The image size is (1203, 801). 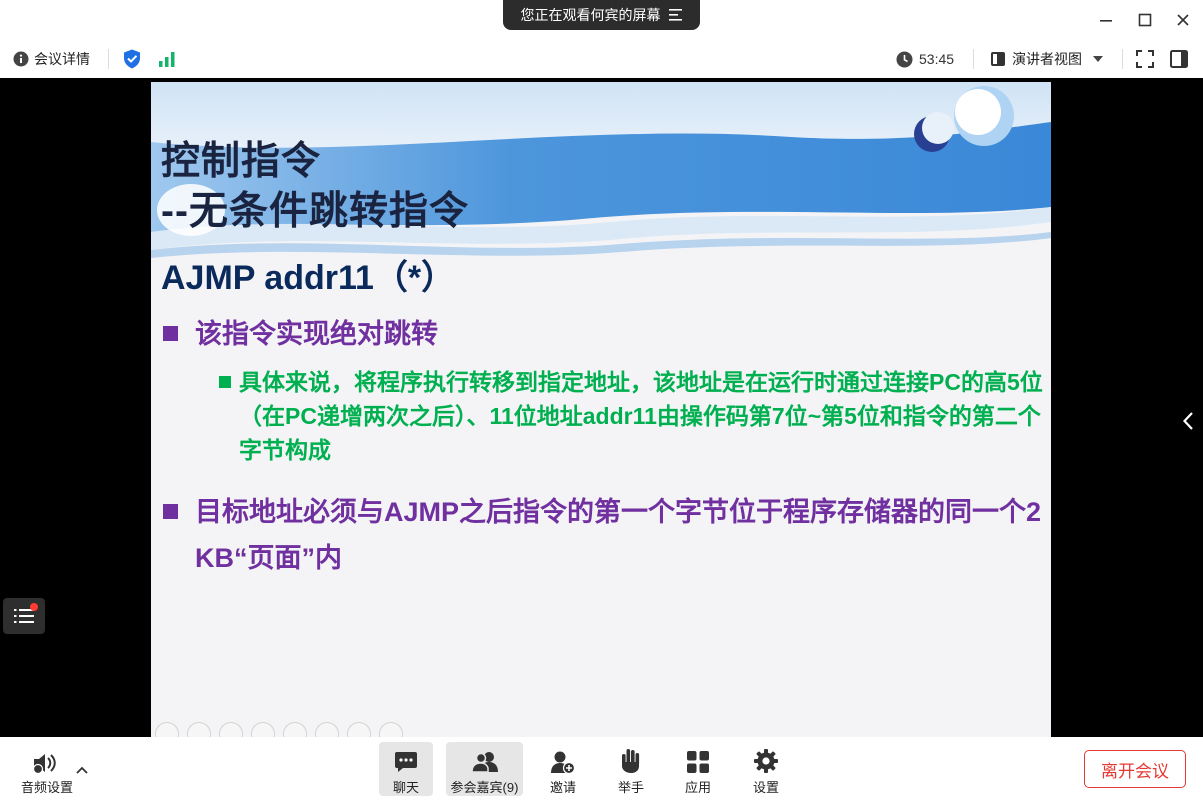 I want to click on sidebar-toggle-button, so click(x=1179, y=59).